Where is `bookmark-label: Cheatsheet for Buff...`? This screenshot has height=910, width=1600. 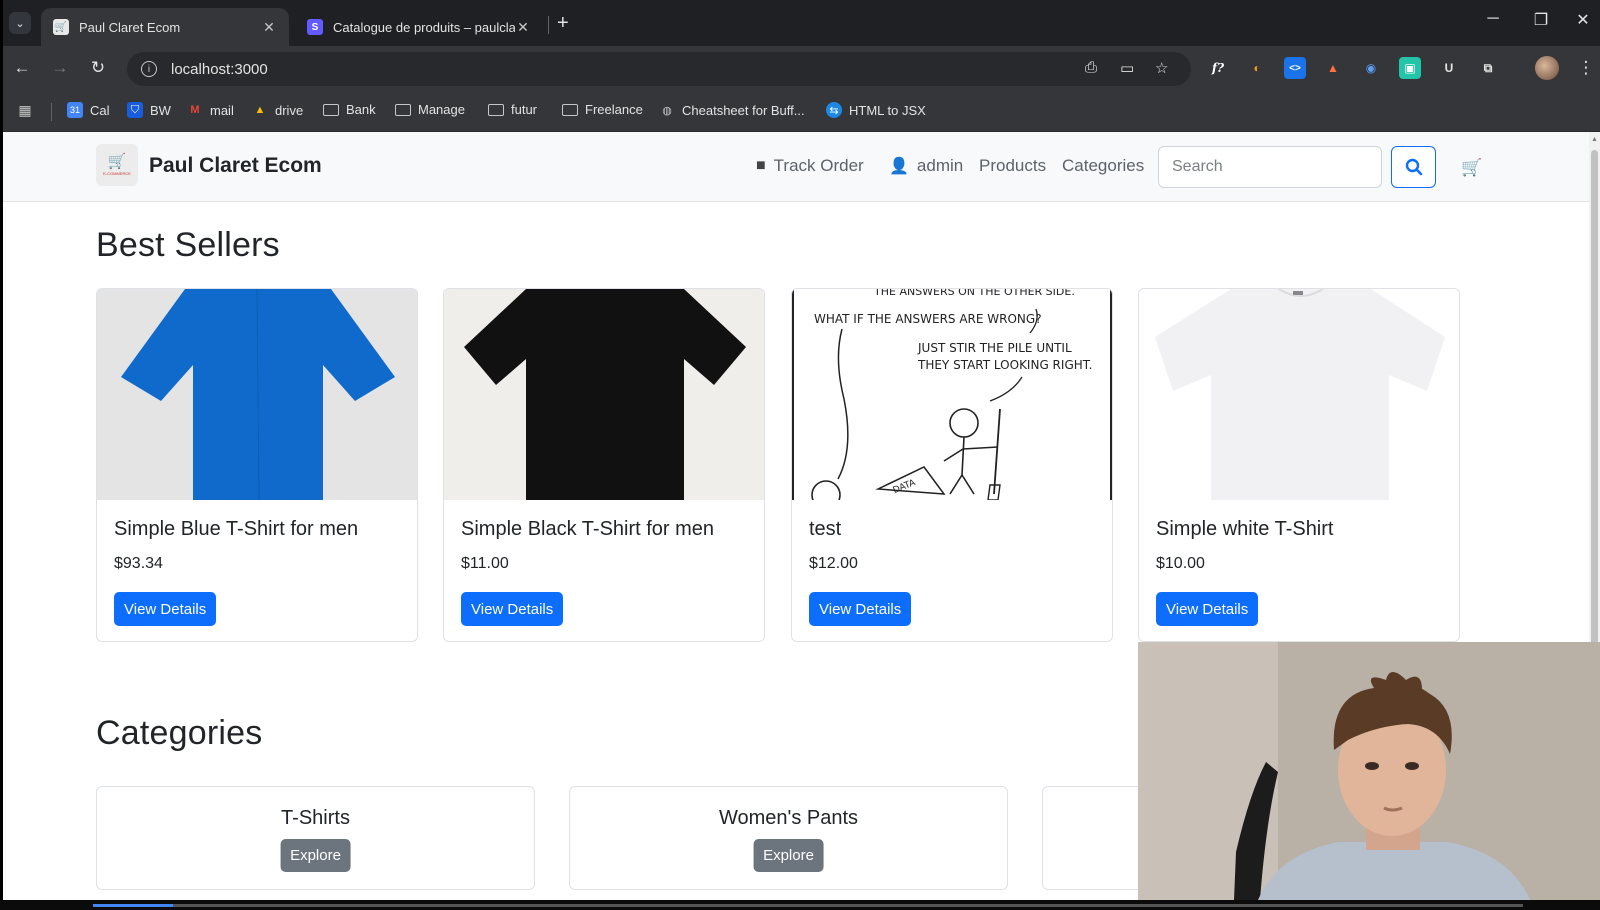
bookmark-label: Cheatsheet for Buff... is located at coordinates (743, 110).